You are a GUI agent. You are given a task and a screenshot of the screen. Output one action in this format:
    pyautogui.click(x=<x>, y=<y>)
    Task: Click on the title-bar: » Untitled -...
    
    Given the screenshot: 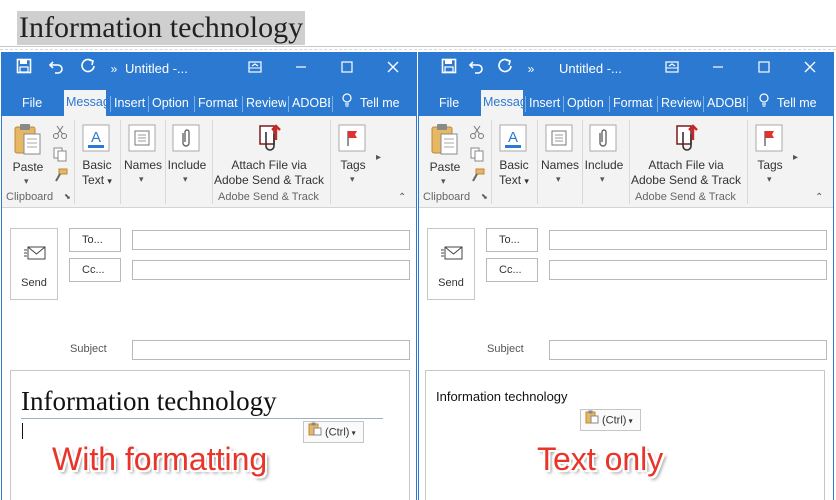 What is the action you would take?
    pyautogui.click(x=209, y=69)
    